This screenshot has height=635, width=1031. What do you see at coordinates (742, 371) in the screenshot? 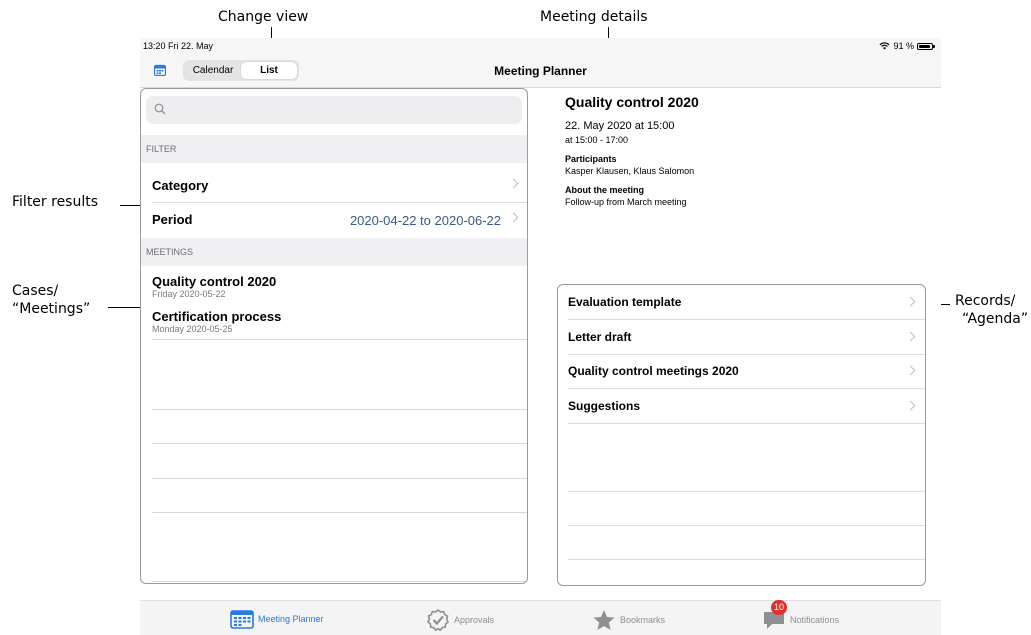
I see `record-row: Quality control meetings 2020` at bounding box center [742, 371].